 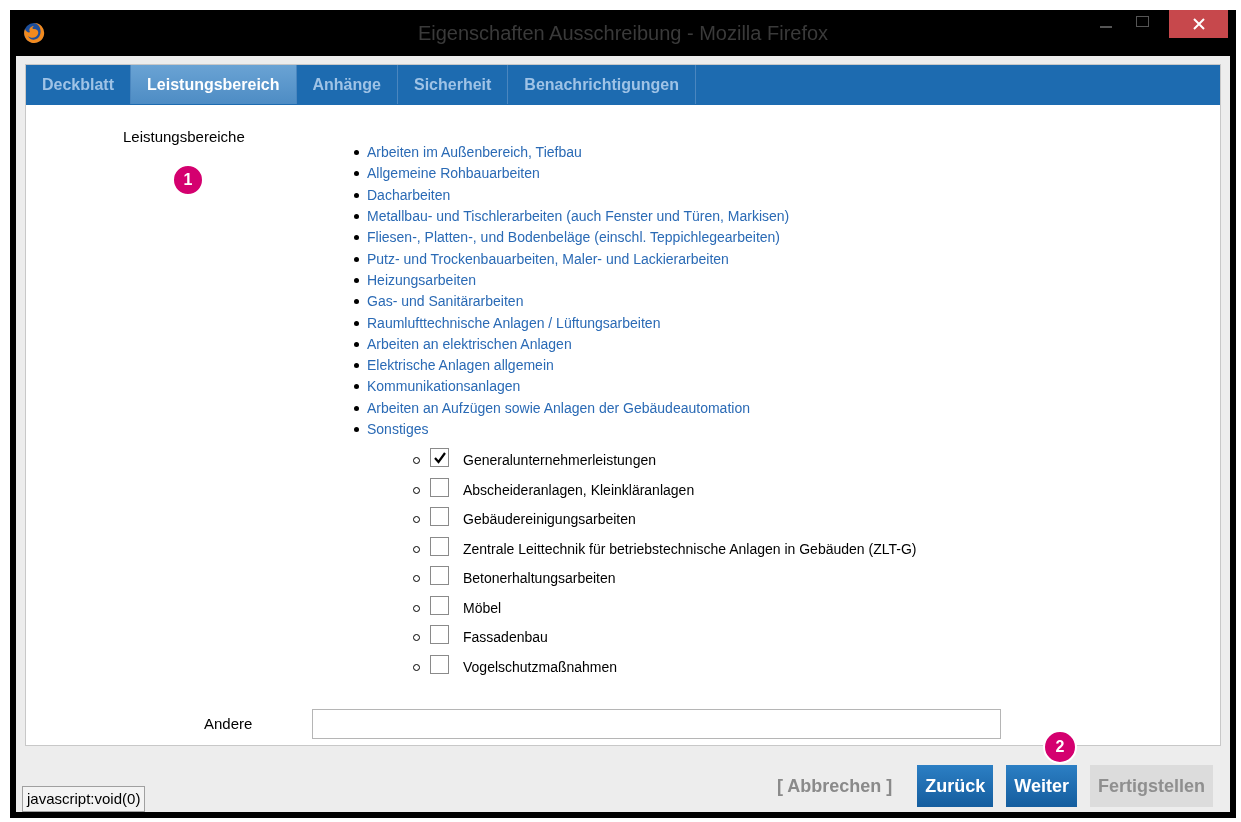 What do you see at coordinates (578, 217) in the screenshot?
I see `category-link: Metallbau- und Tischlerarbeiten (auch Fenster und Türen, Markisen)` at bounding box center [578, 217].